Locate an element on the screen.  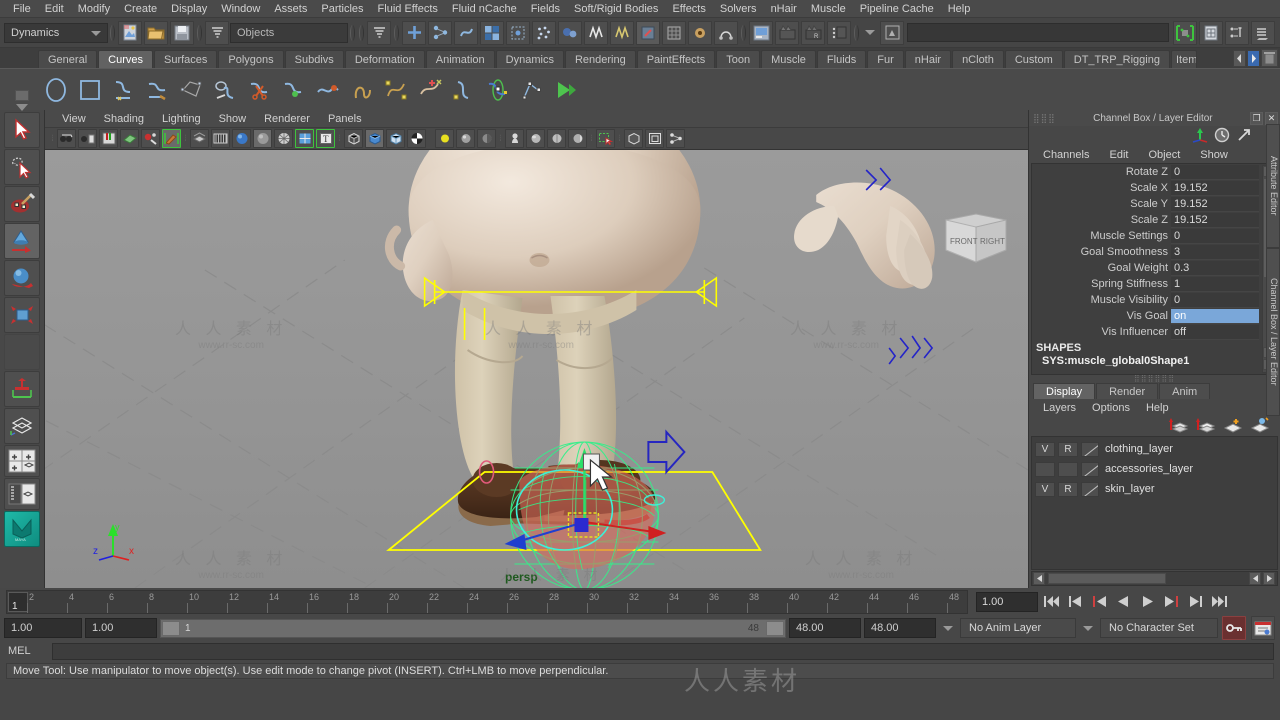
high-quality-render-icon is located at coordinates (416, 138).